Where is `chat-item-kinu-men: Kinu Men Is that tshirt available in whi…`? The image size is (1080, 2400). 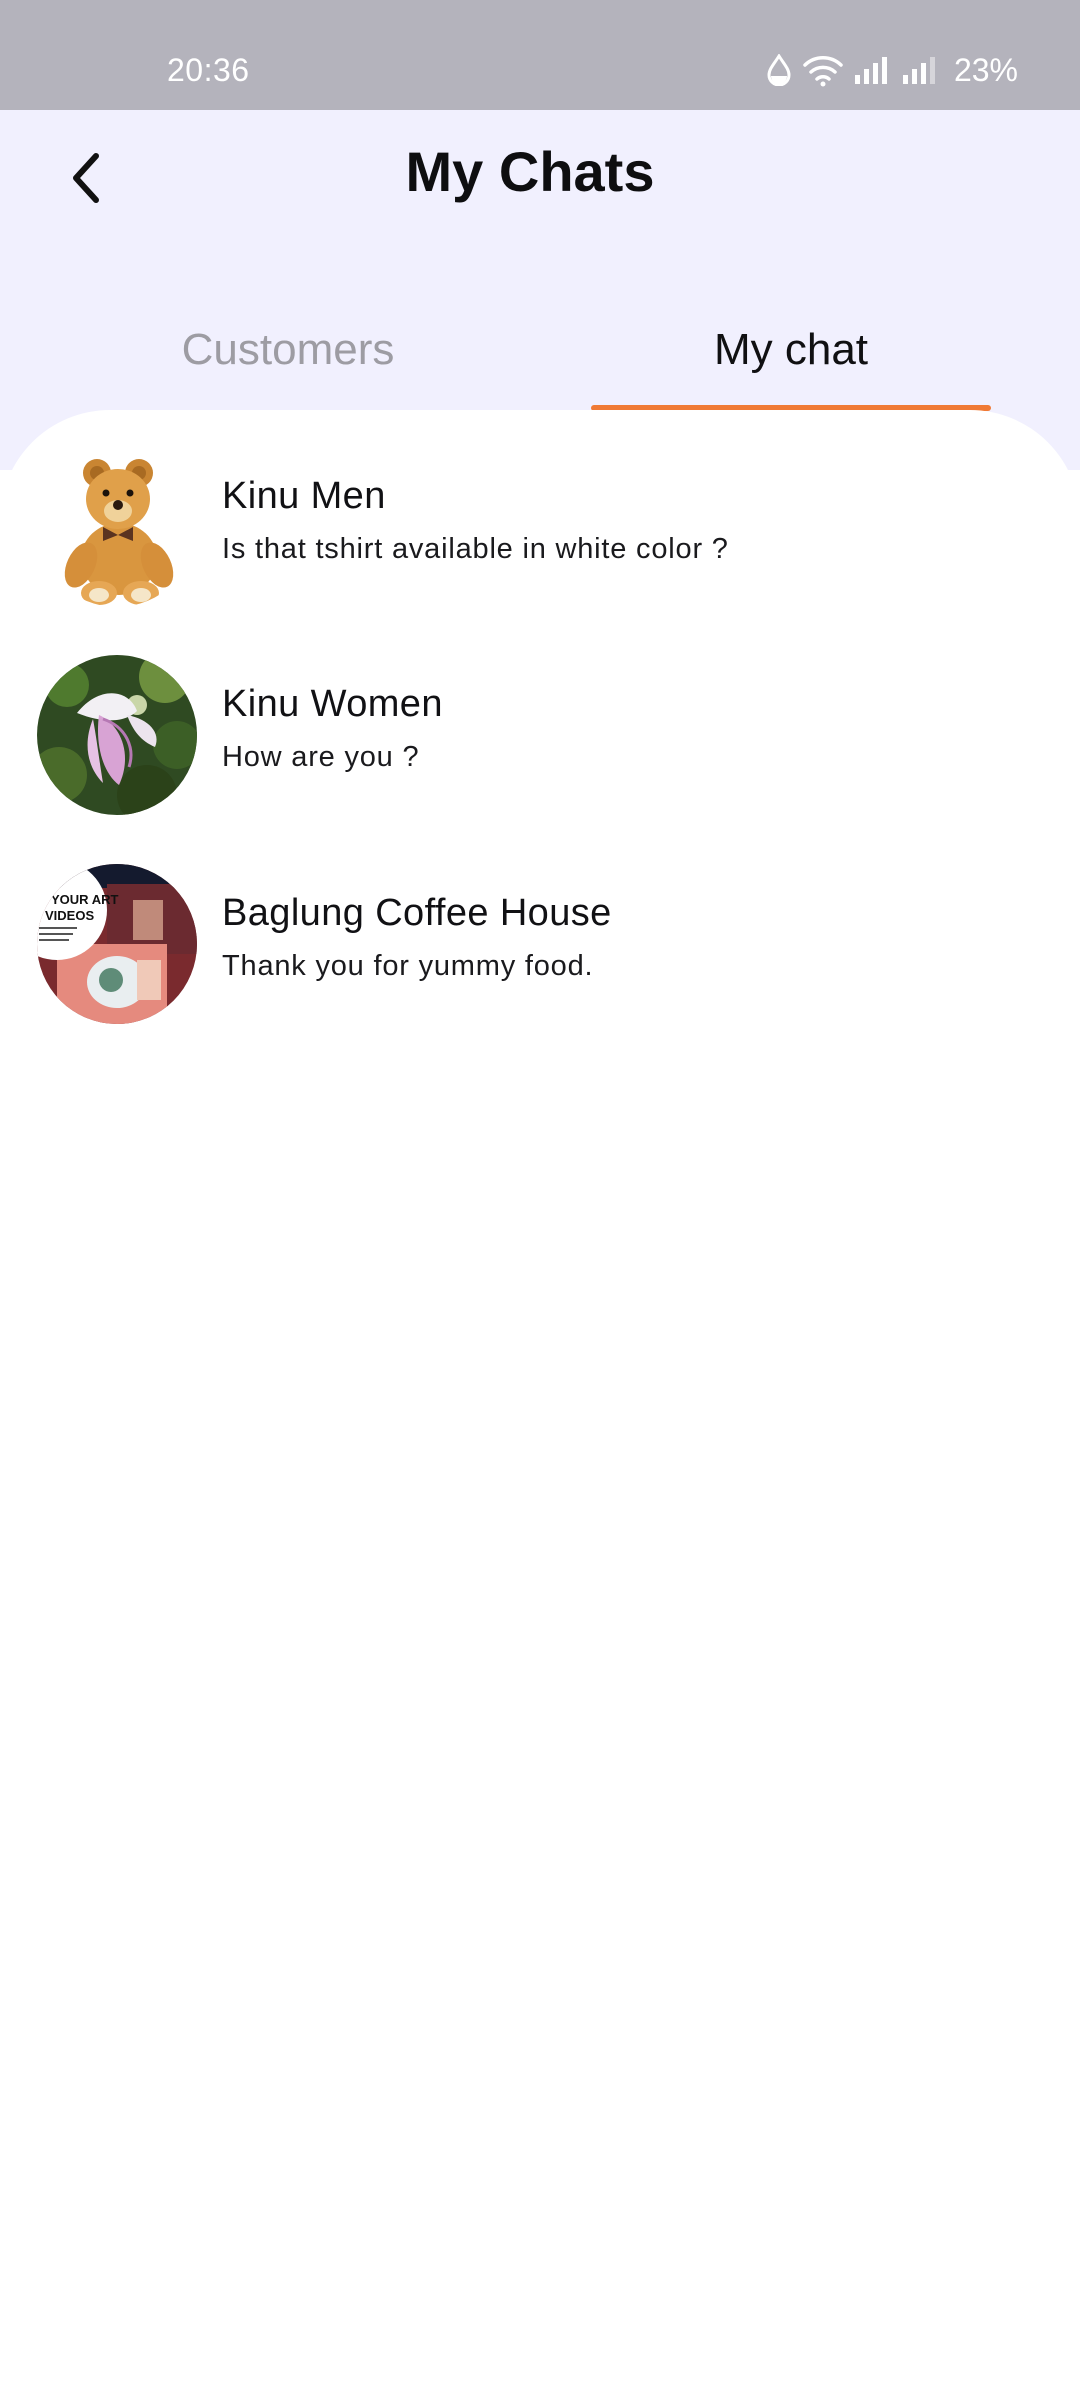
chat-item-kinu-men: Kinu Men Is that tshirt available in whi… is located at coordinates (540, 508).